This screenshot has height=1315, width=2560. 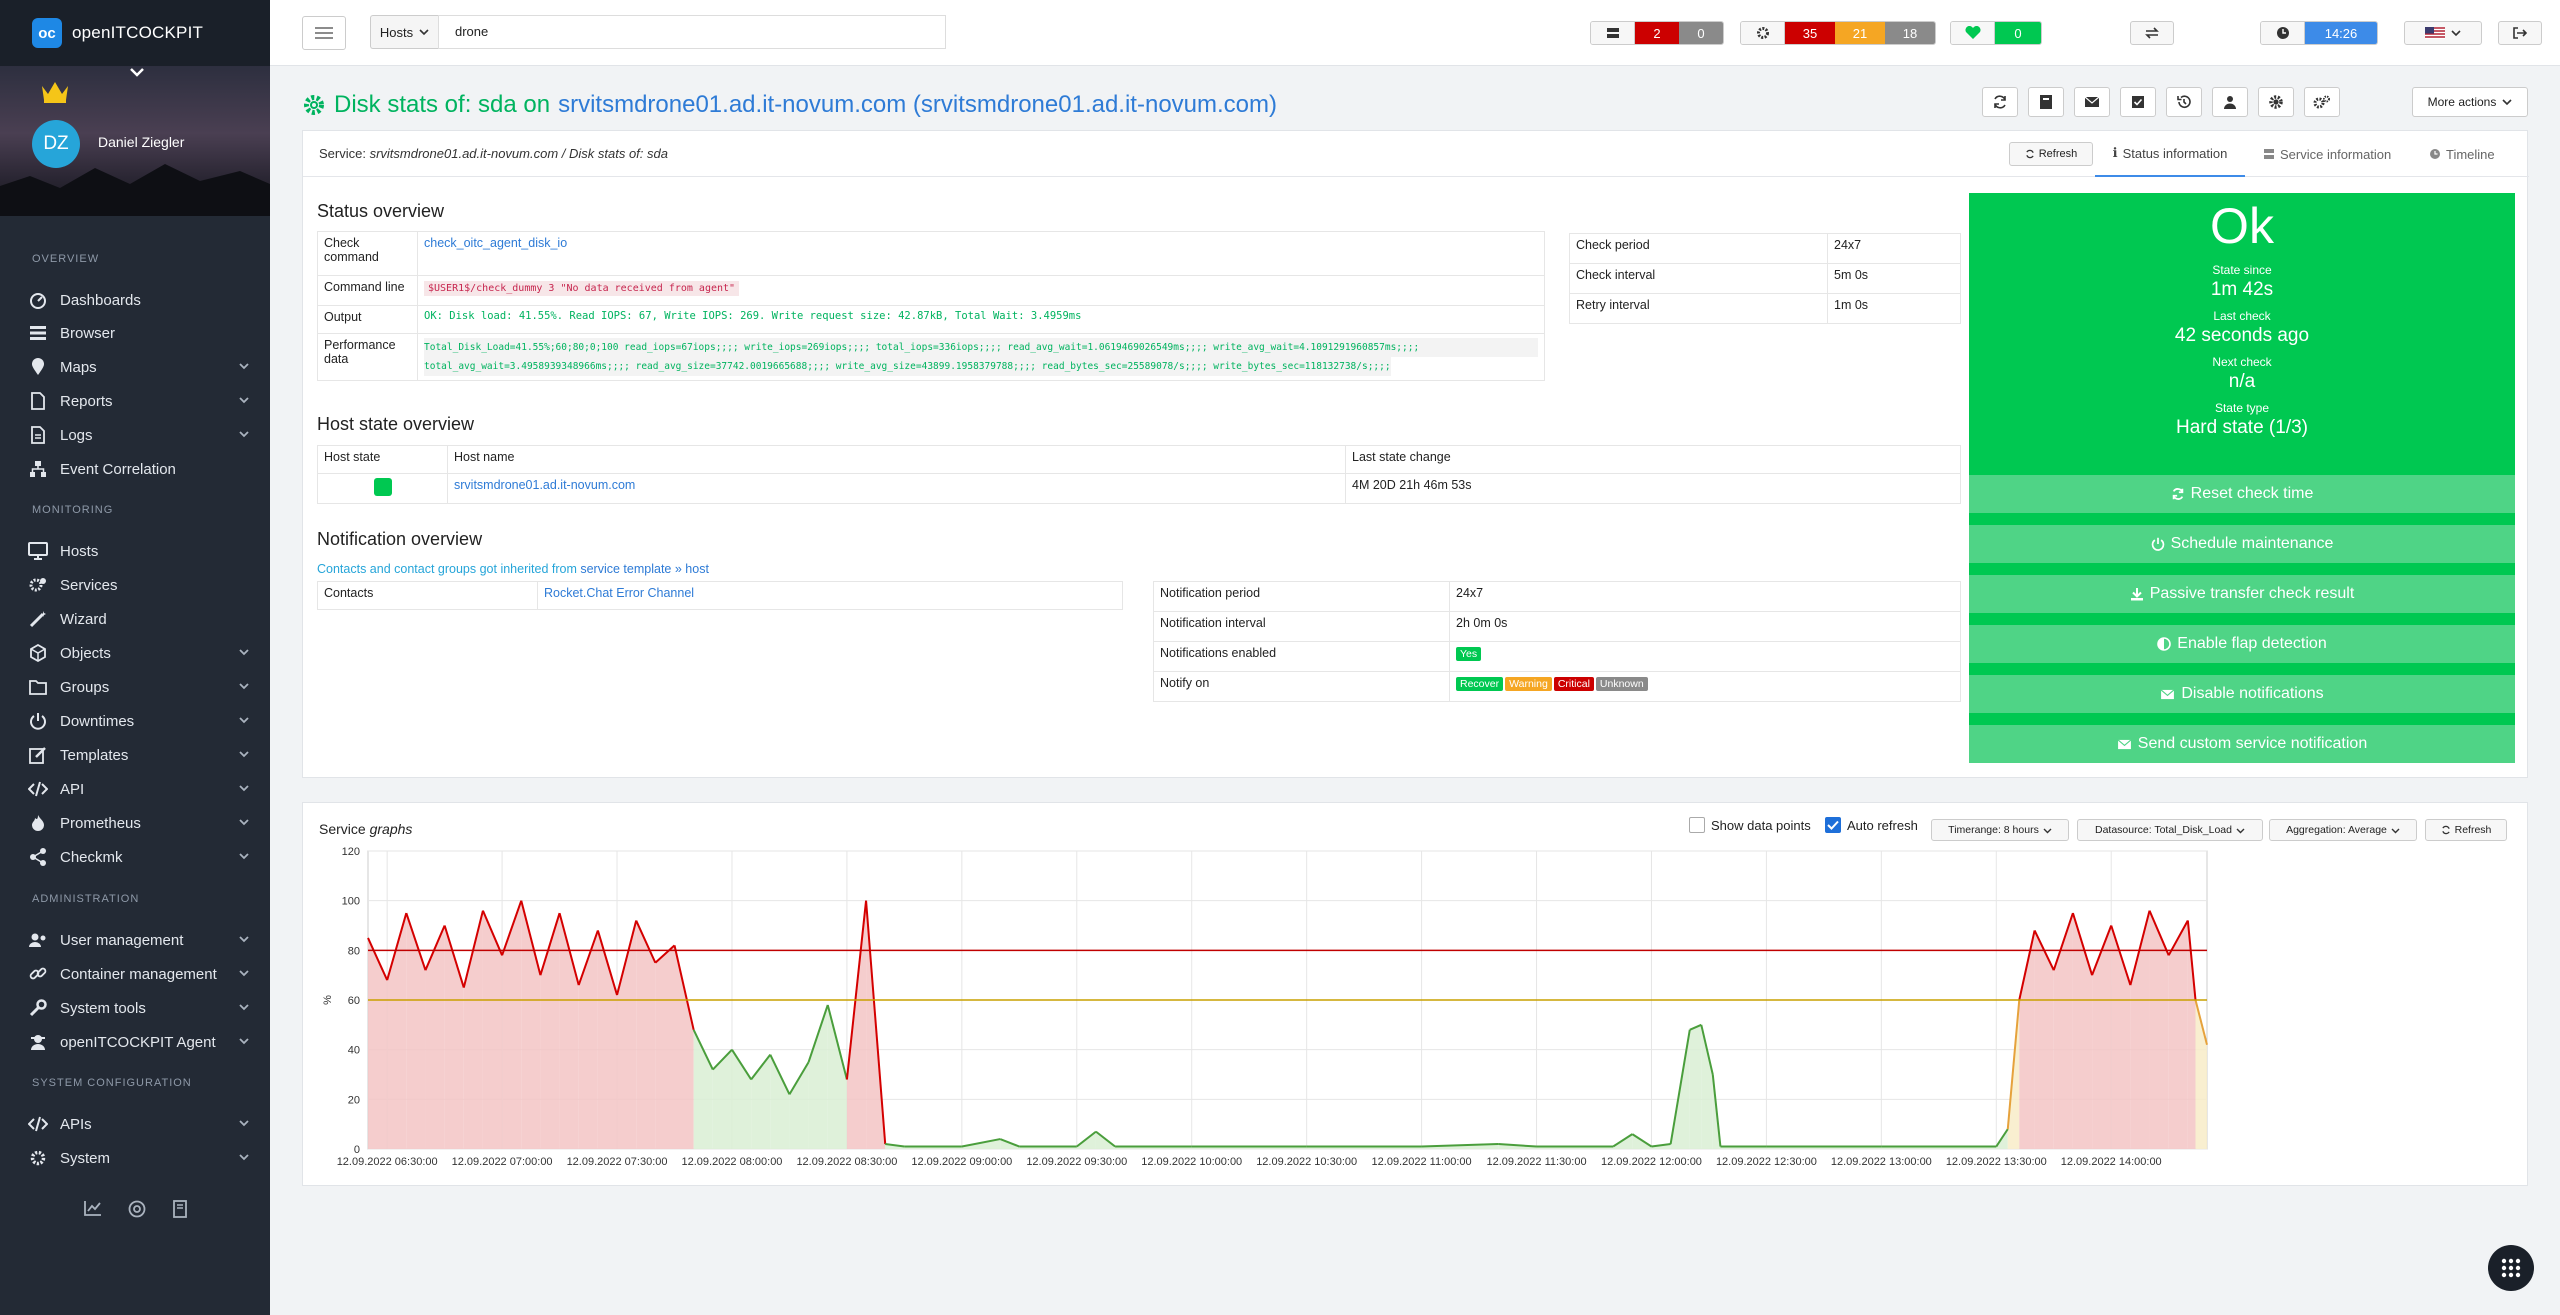 I want to click on logout-button, so click(x=2520, y=33).